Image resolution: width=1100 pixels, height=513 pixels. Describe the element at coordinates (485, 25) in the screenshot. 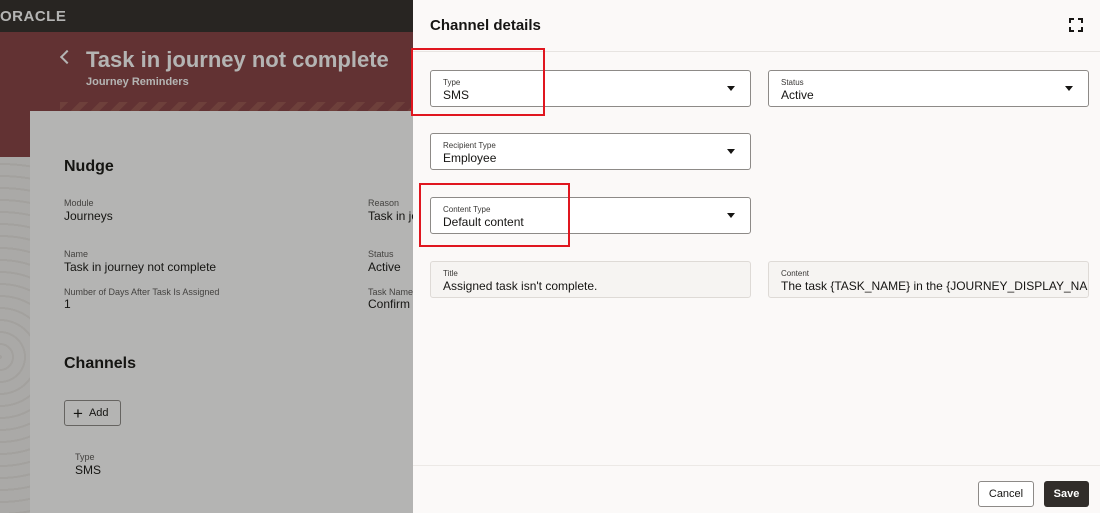

I see `drawer-title: Channel details` at that location.